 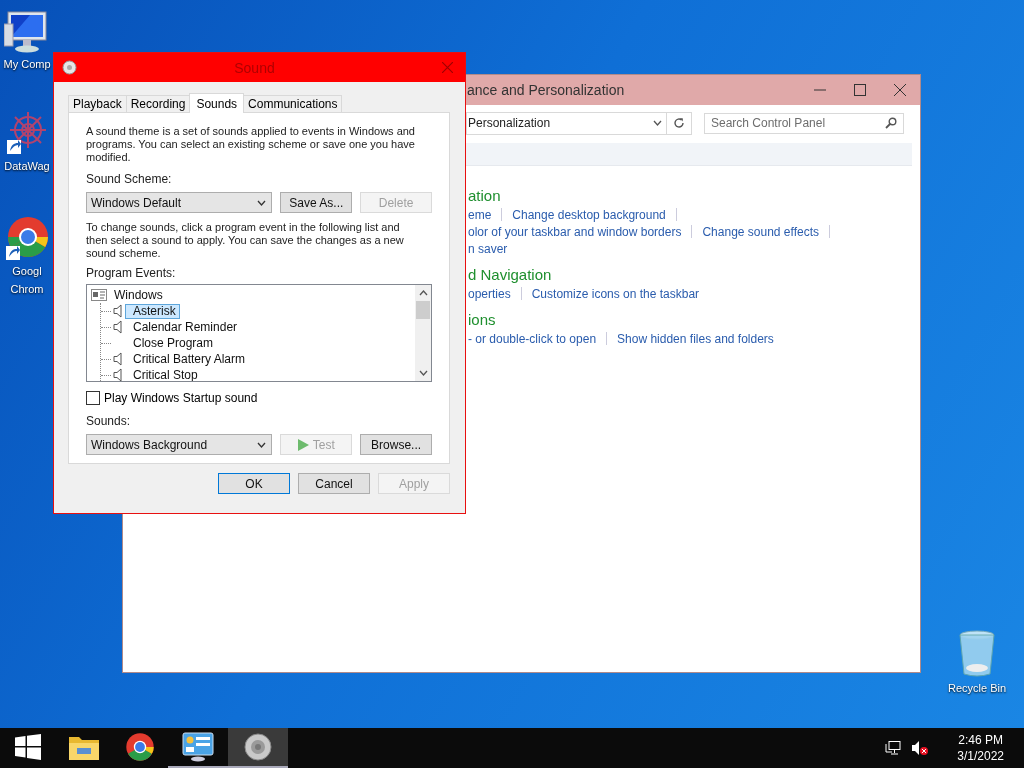 I want to click on tree-item: Windows, so click(x=139, y=295).